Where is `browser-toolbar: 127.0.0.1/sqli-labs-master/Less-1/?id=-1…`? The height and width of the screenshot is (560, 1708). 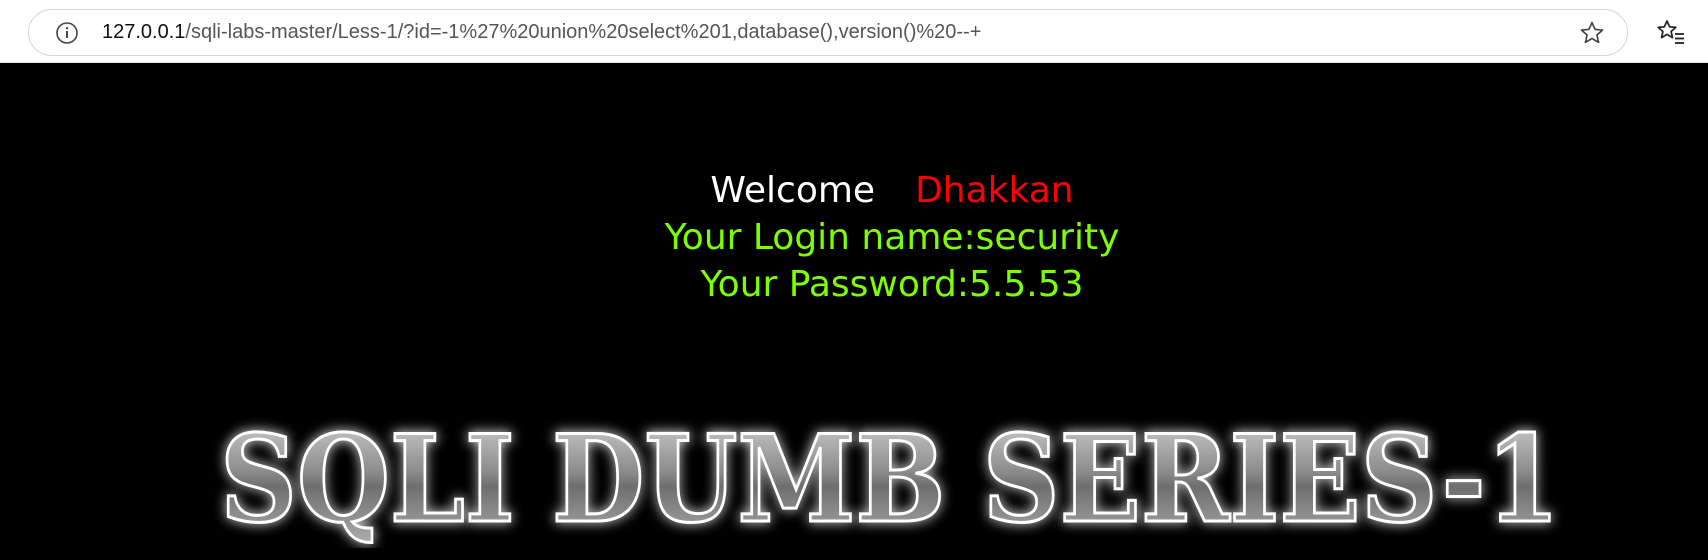 browser-toolbar: 127.0.0.1/sqli-labs-master/Less-1/?id=-1… is located at coordinates (854, 31).